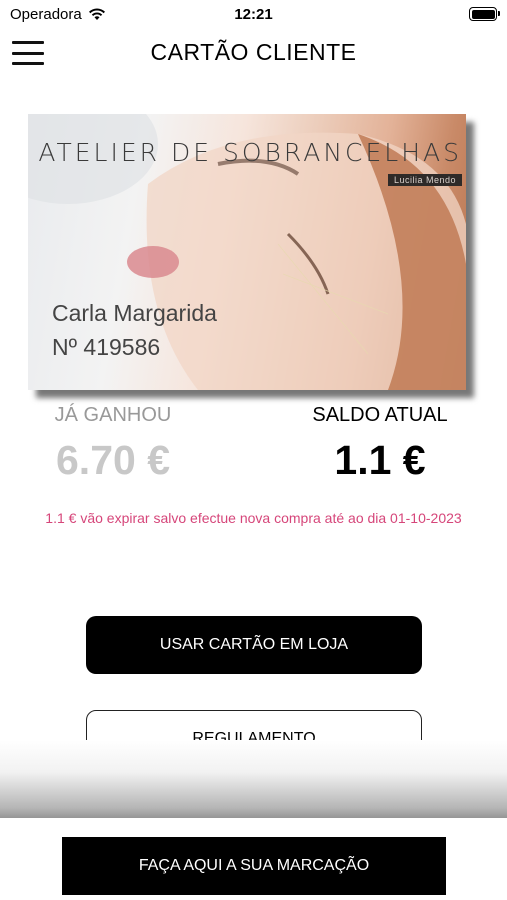  I want to click on earned-label: JÁ GANHOU, so click(113, 415).